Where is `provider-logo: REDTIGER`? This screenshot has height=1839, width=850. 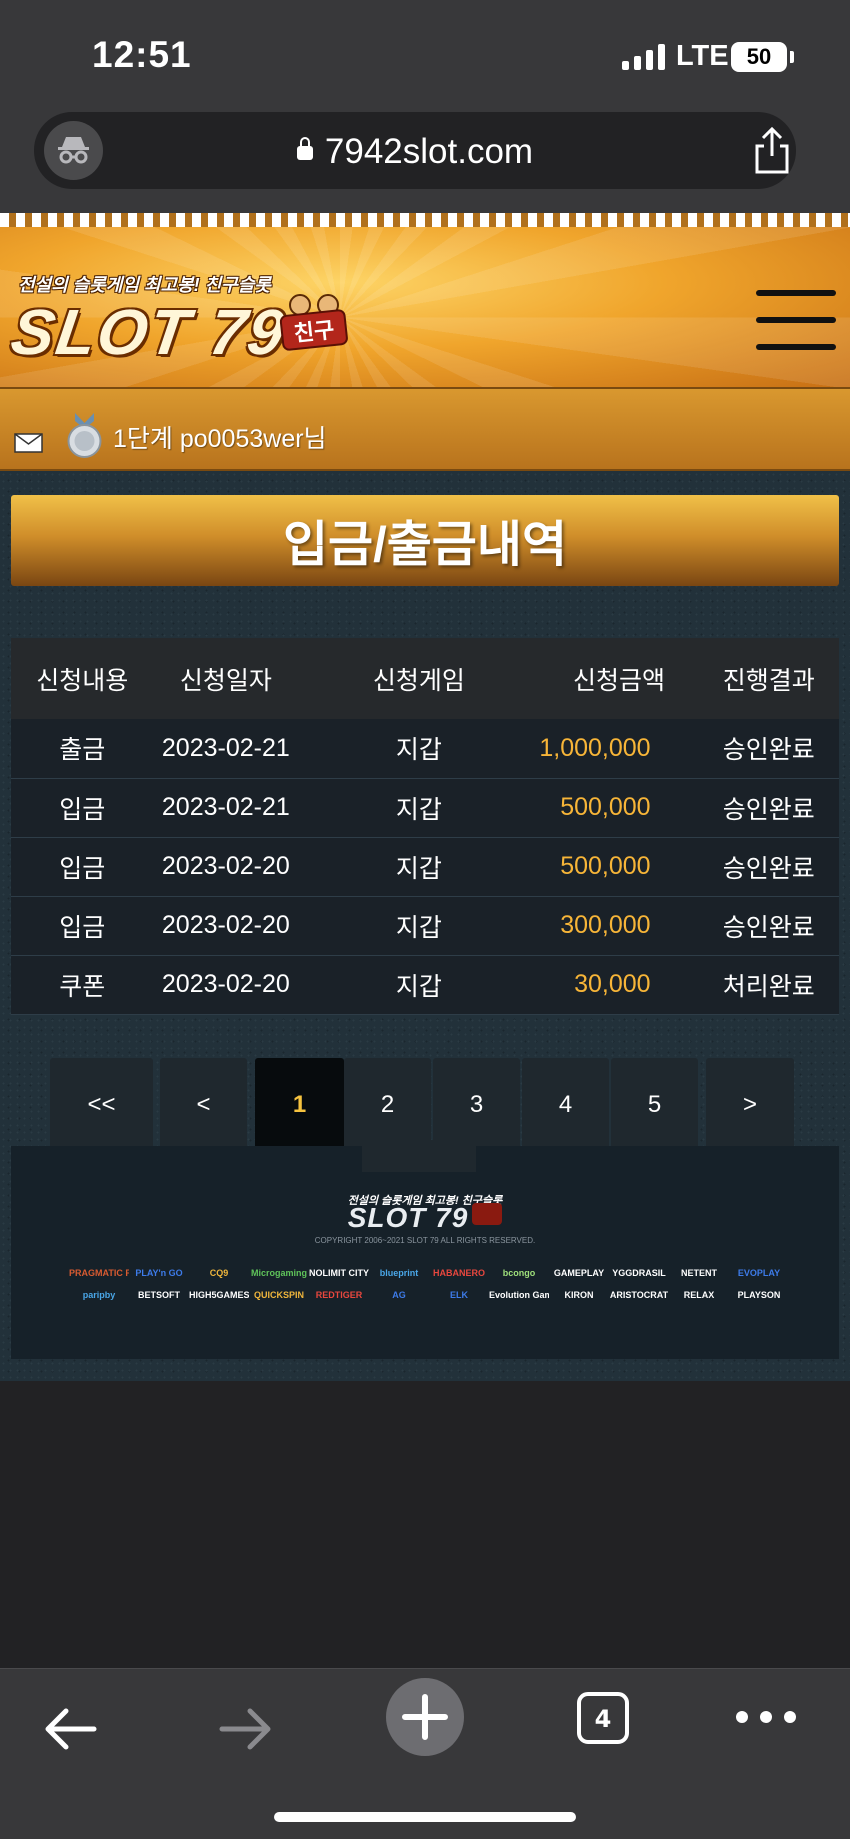 provider-logo: REDTIGER is located at coordinates (339, 1295).